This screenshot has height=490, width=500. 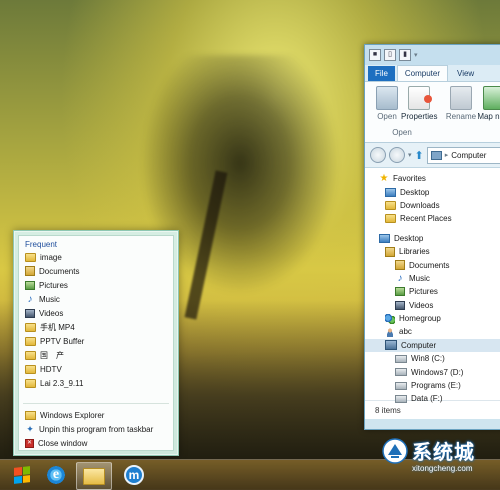 I want to click on nav-libraries: Libraries, so click(x=432, y=251).